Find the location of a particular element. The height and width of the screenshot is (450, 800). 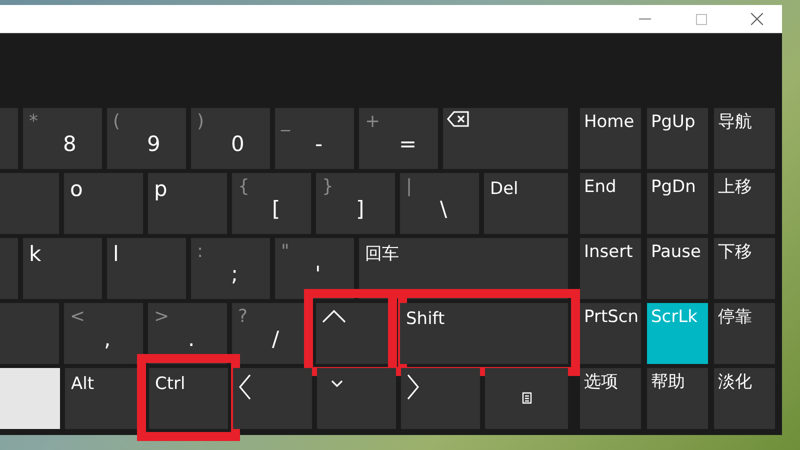

keyboard-key: : ; is located at coordinates (230, 268).